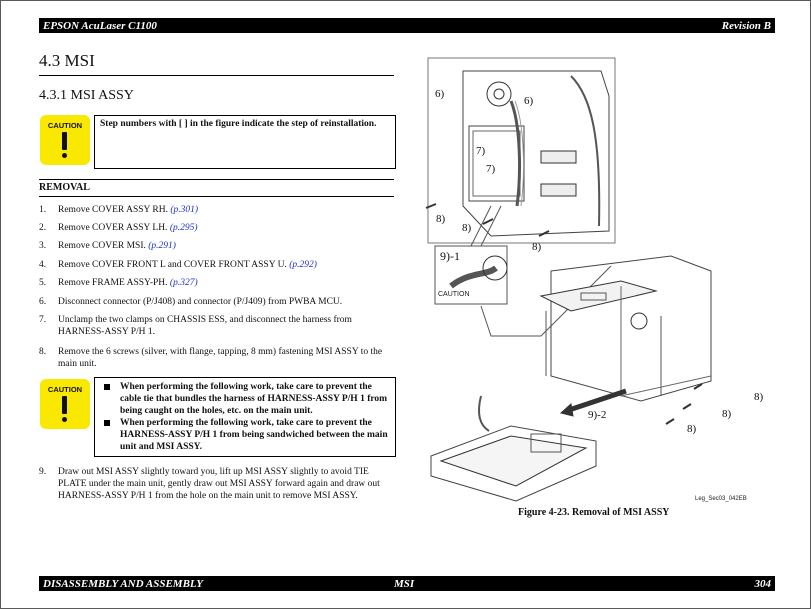  Describe the element at coordinates (219, 228) in the screenshot. I see `step-2: 2. Remove COVER ASSY LH. (p.295)` at that location.